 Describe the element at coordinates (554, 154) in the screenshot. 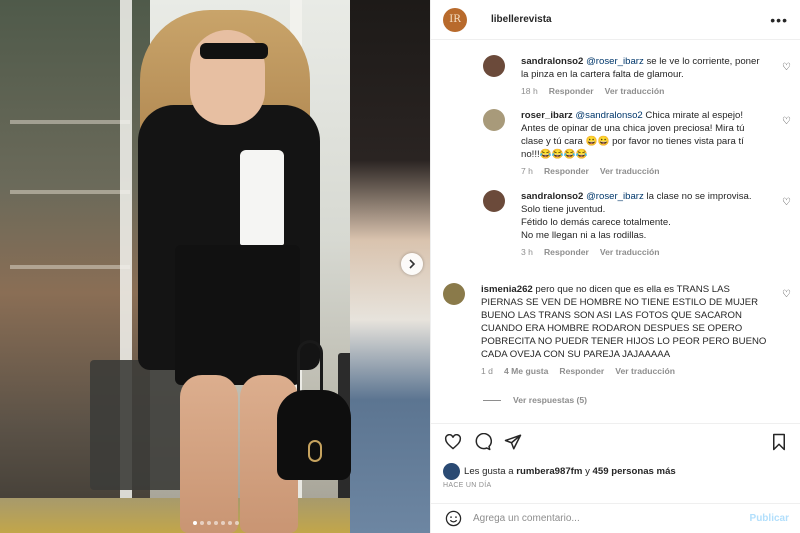

I see `comment-line: no!!!😂😂😂😂` at that location.